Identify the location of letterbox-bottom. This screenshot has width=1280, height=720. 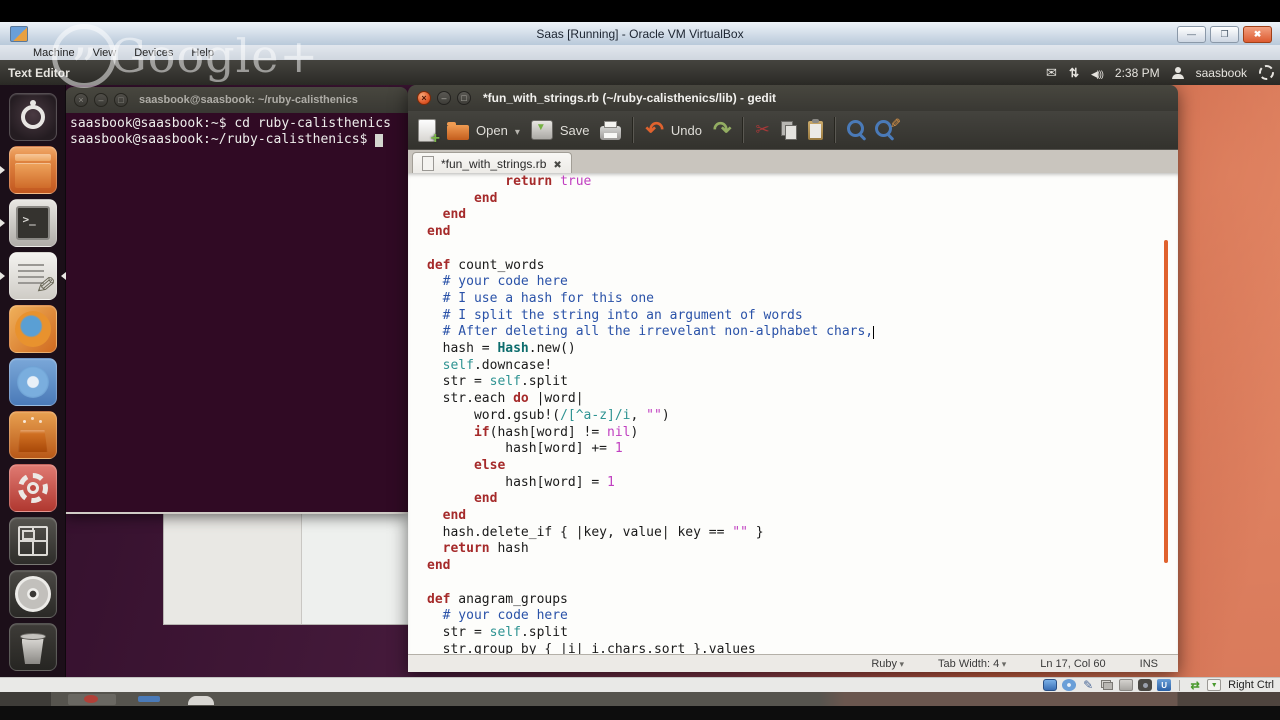
(640, 713).